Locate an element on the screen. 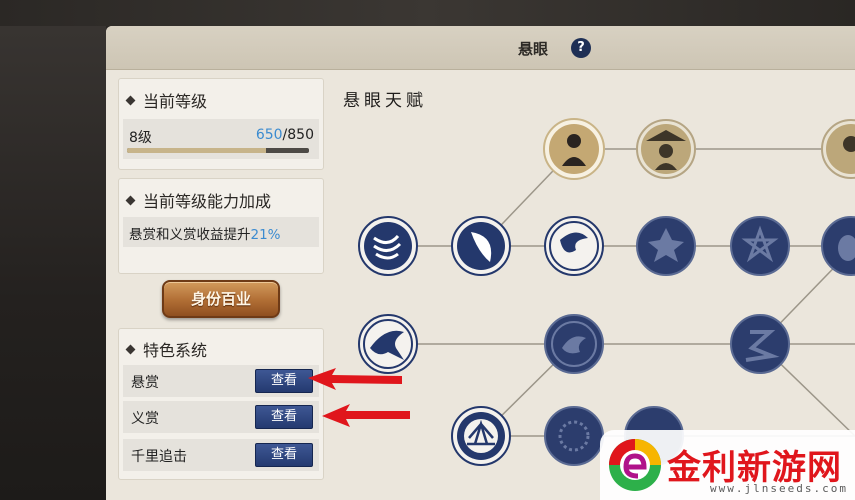 This screenshot has width=855, height=500. swordsman-portrait-icon is located at coordinates (574, 141).